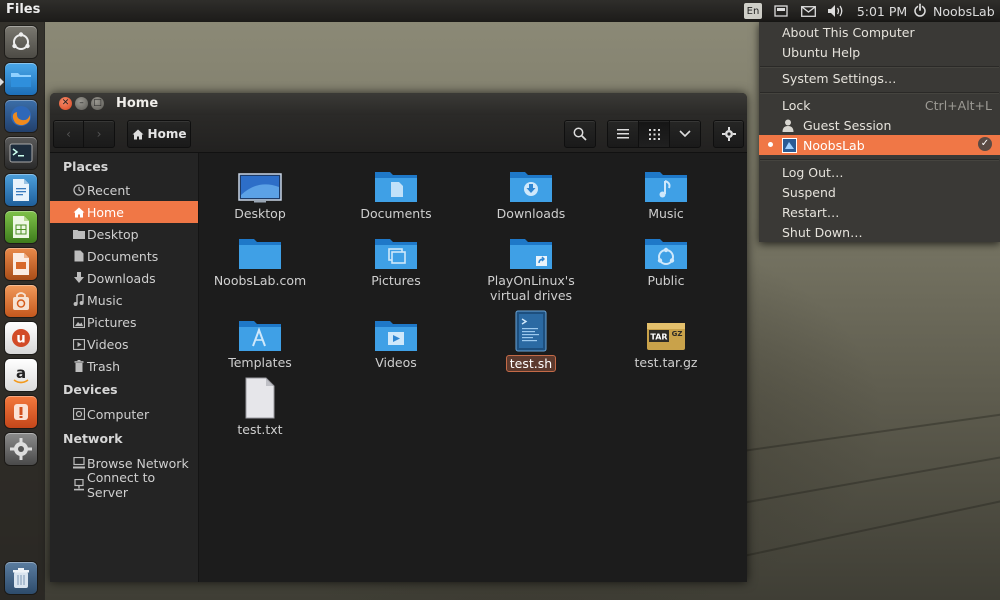 This screenshot has width=1000, height=600. Describe the element at coordinates (728, 134) in the screenshot. I see `settings-button` at that location.